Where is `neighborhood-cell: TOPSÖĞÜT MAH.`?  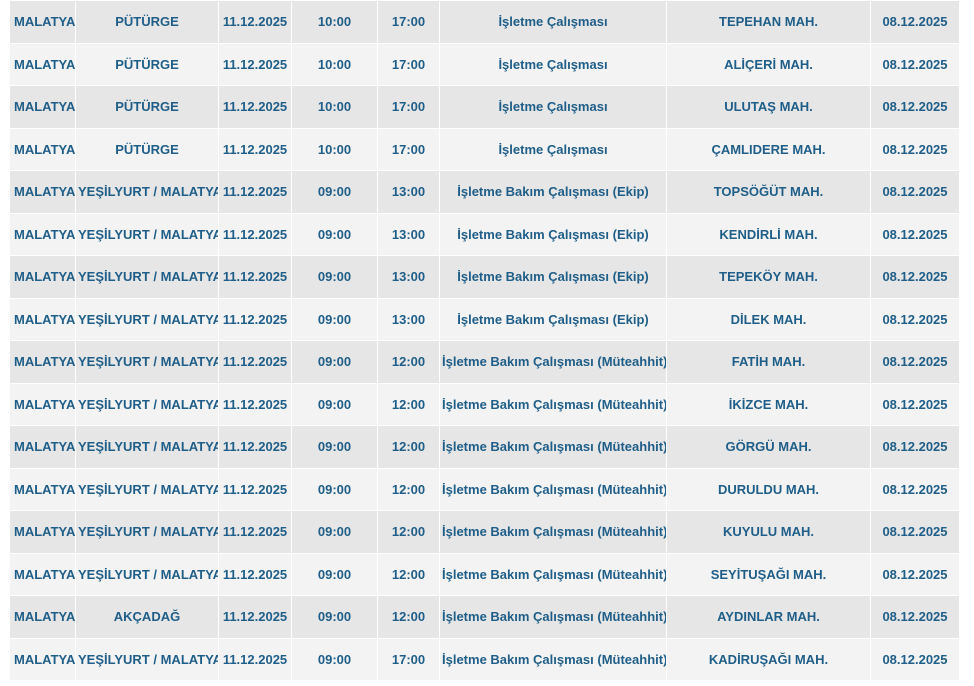 neighborhood-cell: TOPSÖĞÜT MAH. is located at coordinates (768, 192).